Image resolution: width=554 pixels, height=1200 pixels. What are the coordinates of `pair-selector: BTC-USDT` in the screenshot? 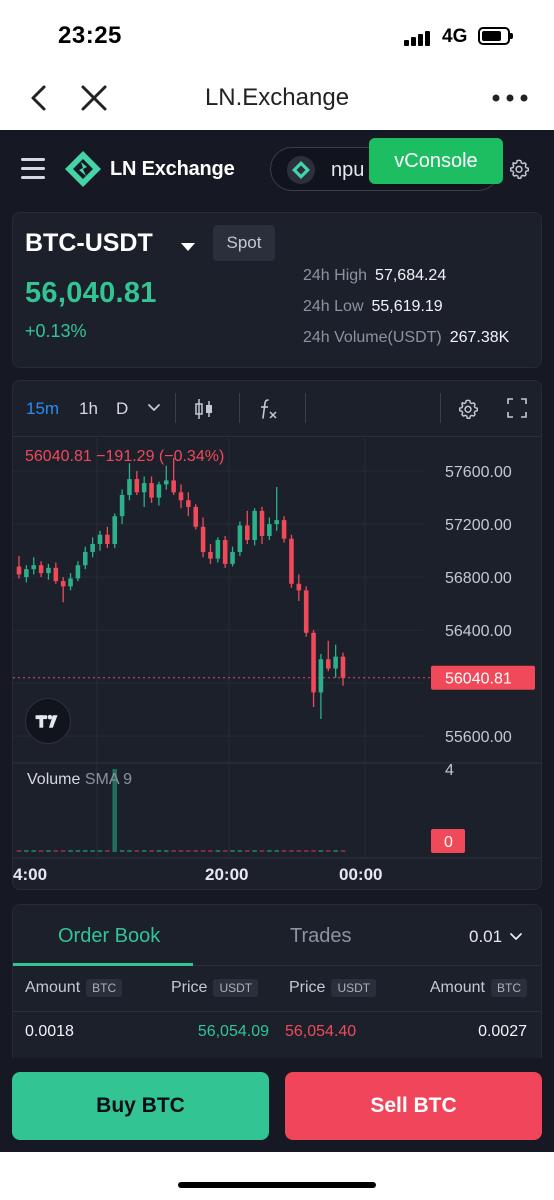 It's located at (89, 243).